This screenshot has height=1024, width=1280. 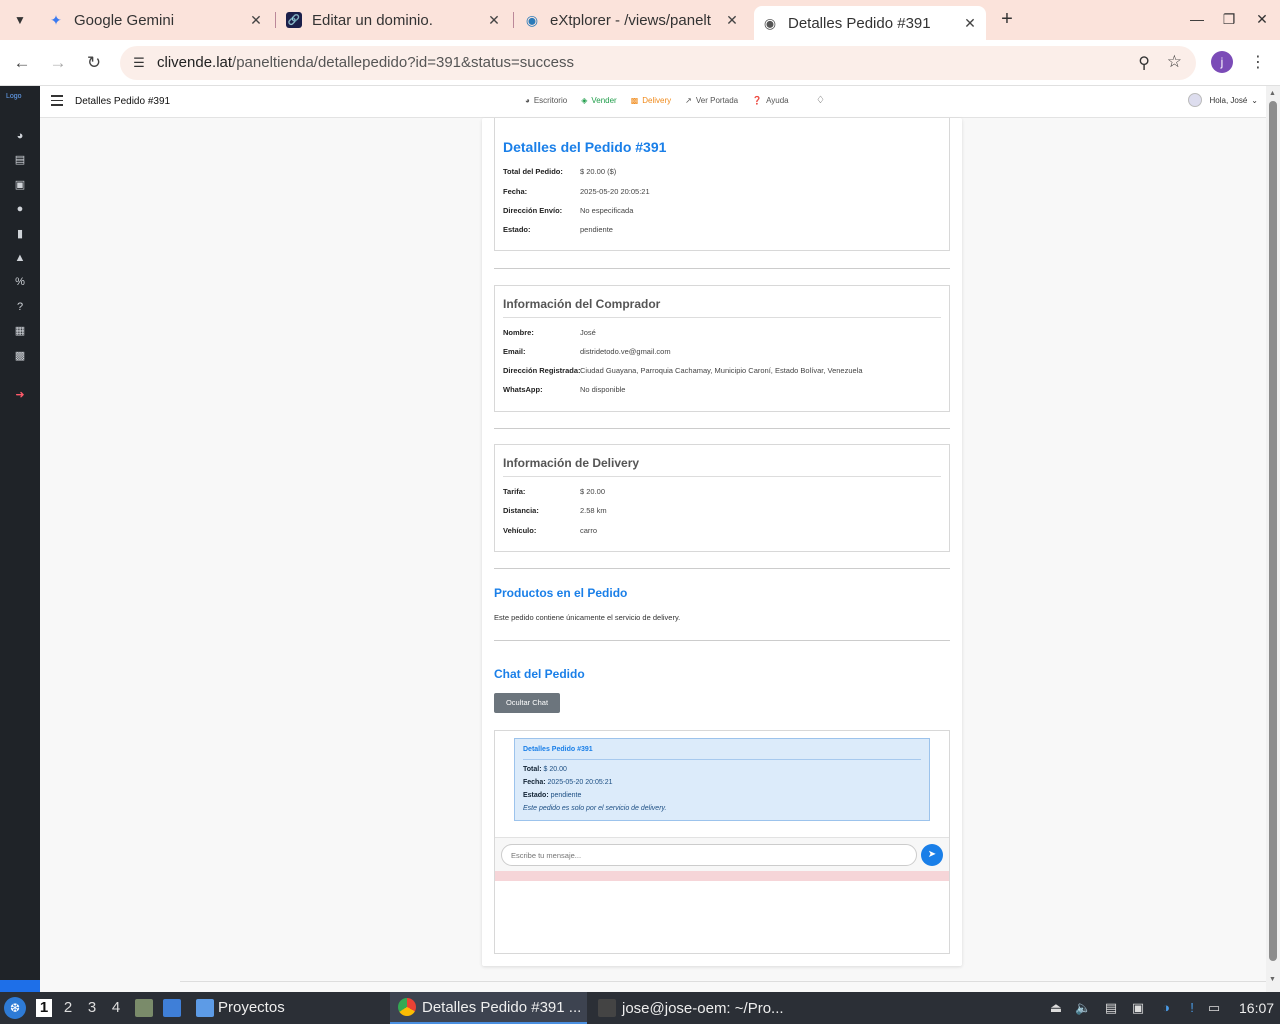 What do you see at coordinates (539, 674) in the screenshot?
I see `chat-section-title: Chat del Pedido` at bounding box center [539, 674].